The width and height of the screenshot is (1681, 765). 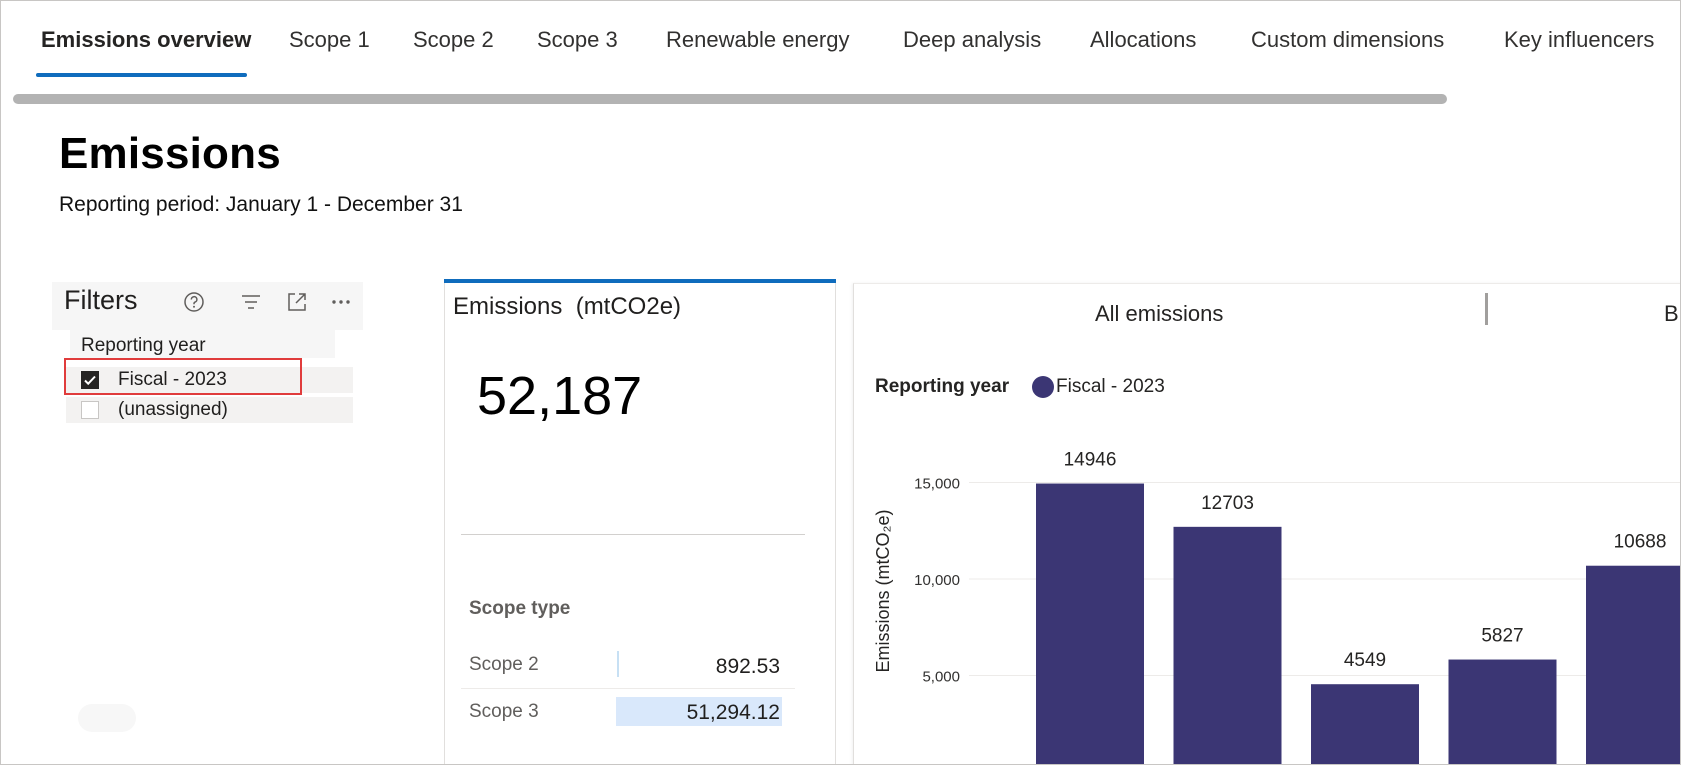 I want to click on y-axis-label: Emissions (mtCO₂e), so click(x=883, y=590).